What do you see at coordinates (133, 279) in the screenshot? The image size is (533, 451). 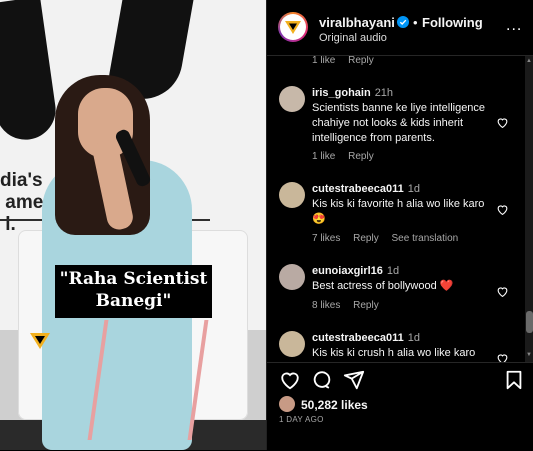 I see `caption-line: "Raha Scientist` at bounding box center [133, 279].